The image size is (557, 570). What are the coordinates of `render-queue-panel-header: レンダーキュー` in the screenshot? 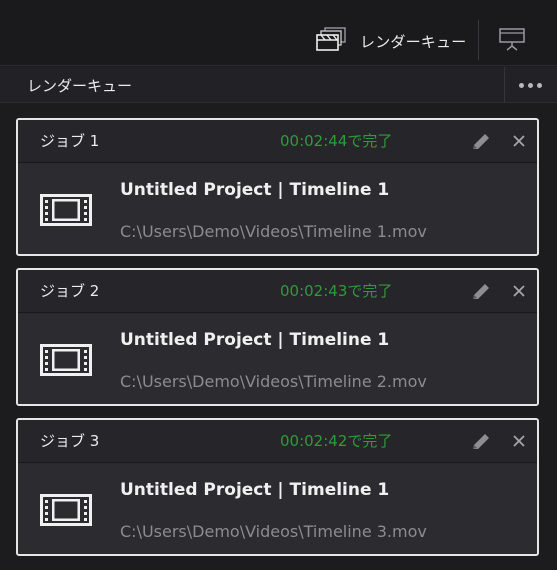 It's located at (278, 85).